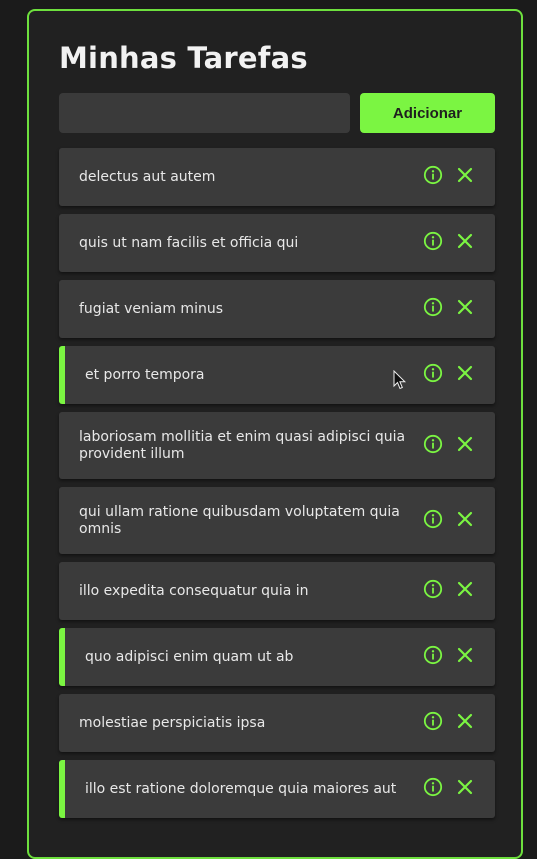 The image size is (537, 859). What do you see at coordinates (189, 656) in the screenshot?
I see `task-text: quo adipisci enim quam ut ab` at bounding box center [189, 656].